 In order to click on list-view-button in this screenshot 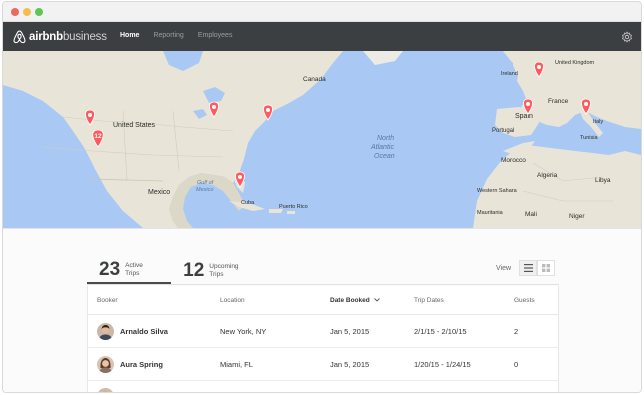, I will do `click(528, 268)`.